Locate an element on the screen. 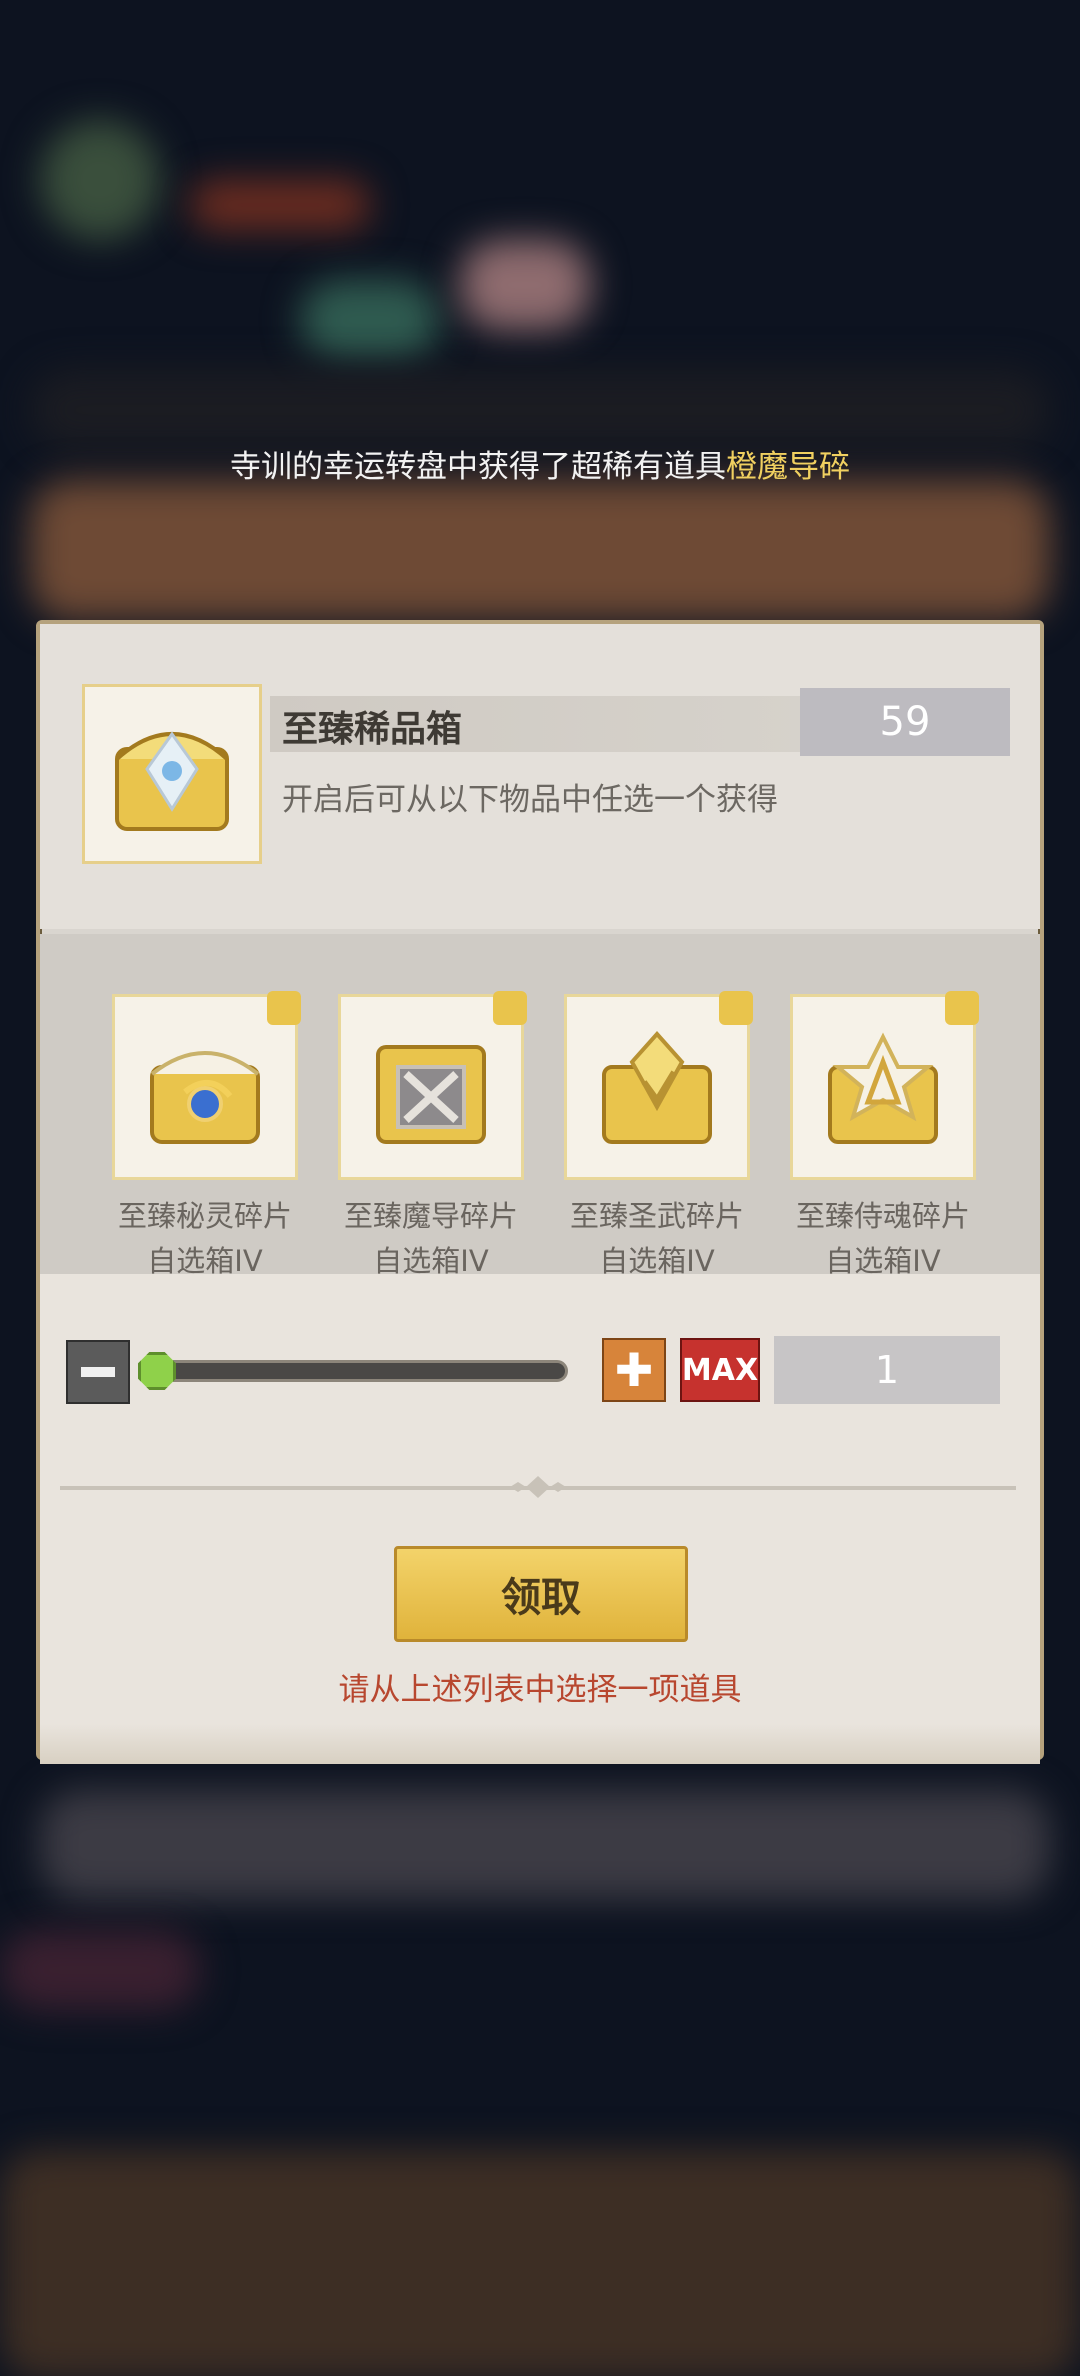 Image resolution: width=1080 pixels, height=2376 pixels. option-item: 至臻魔导碎片 自选箱IV is located at coordinates (431, 1137).